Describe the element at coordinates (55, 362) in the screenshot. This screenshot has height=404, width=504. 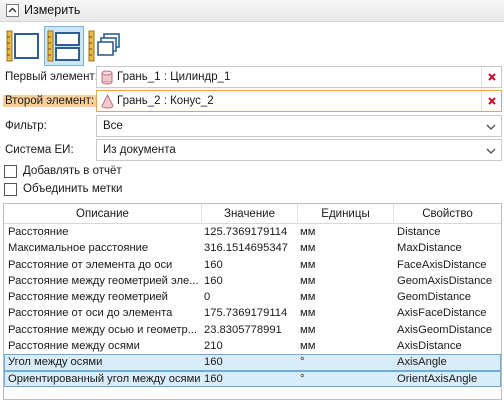
I see `cell-description: Угол между осями` at that location.